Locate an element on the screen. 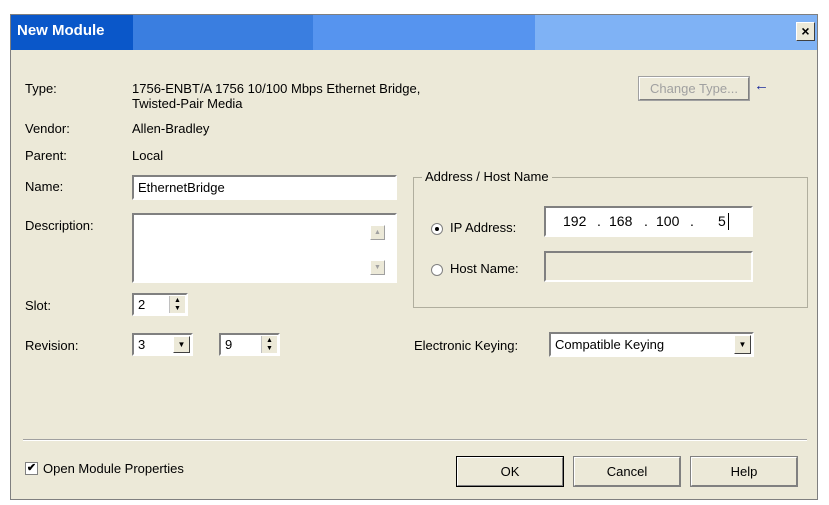 This screenshot has width=829, height=505. host-name-label: Host Name: is located at coordinates (484, 268).